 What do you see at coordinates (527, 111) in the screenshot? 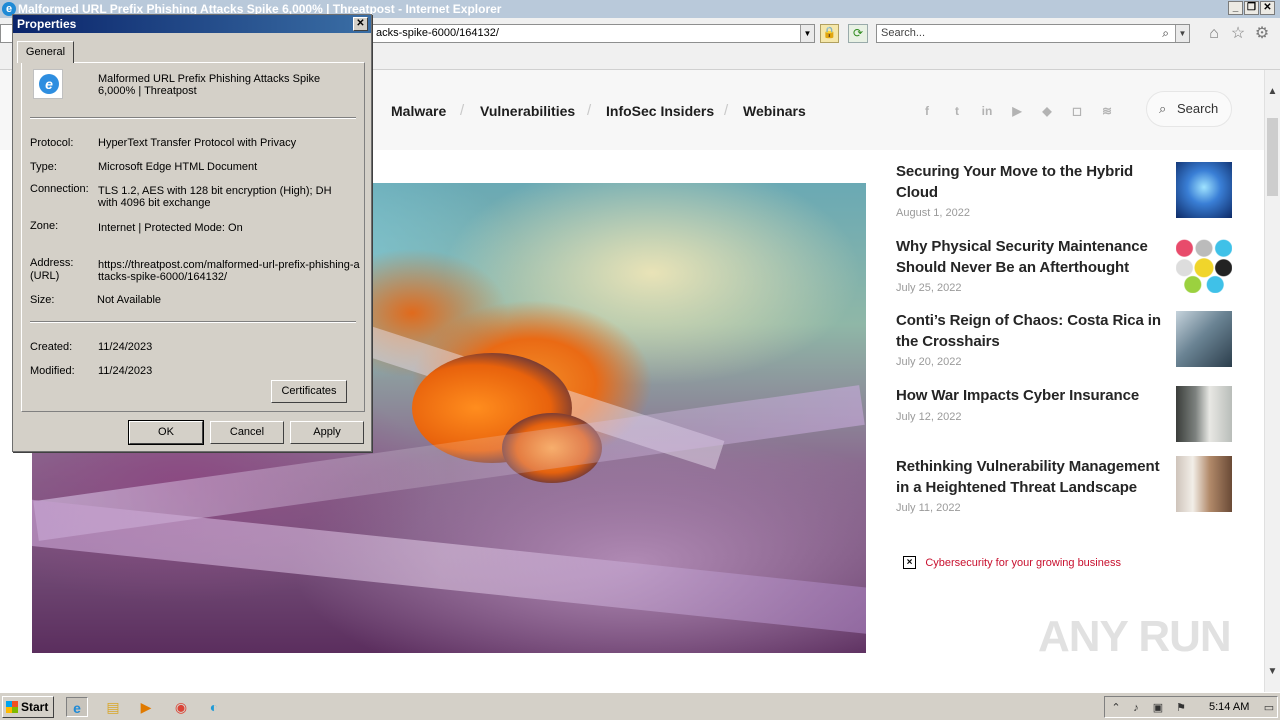
I see `nav-vulnerabilities: Vulnerabilities` at bounding box center [527, 111].